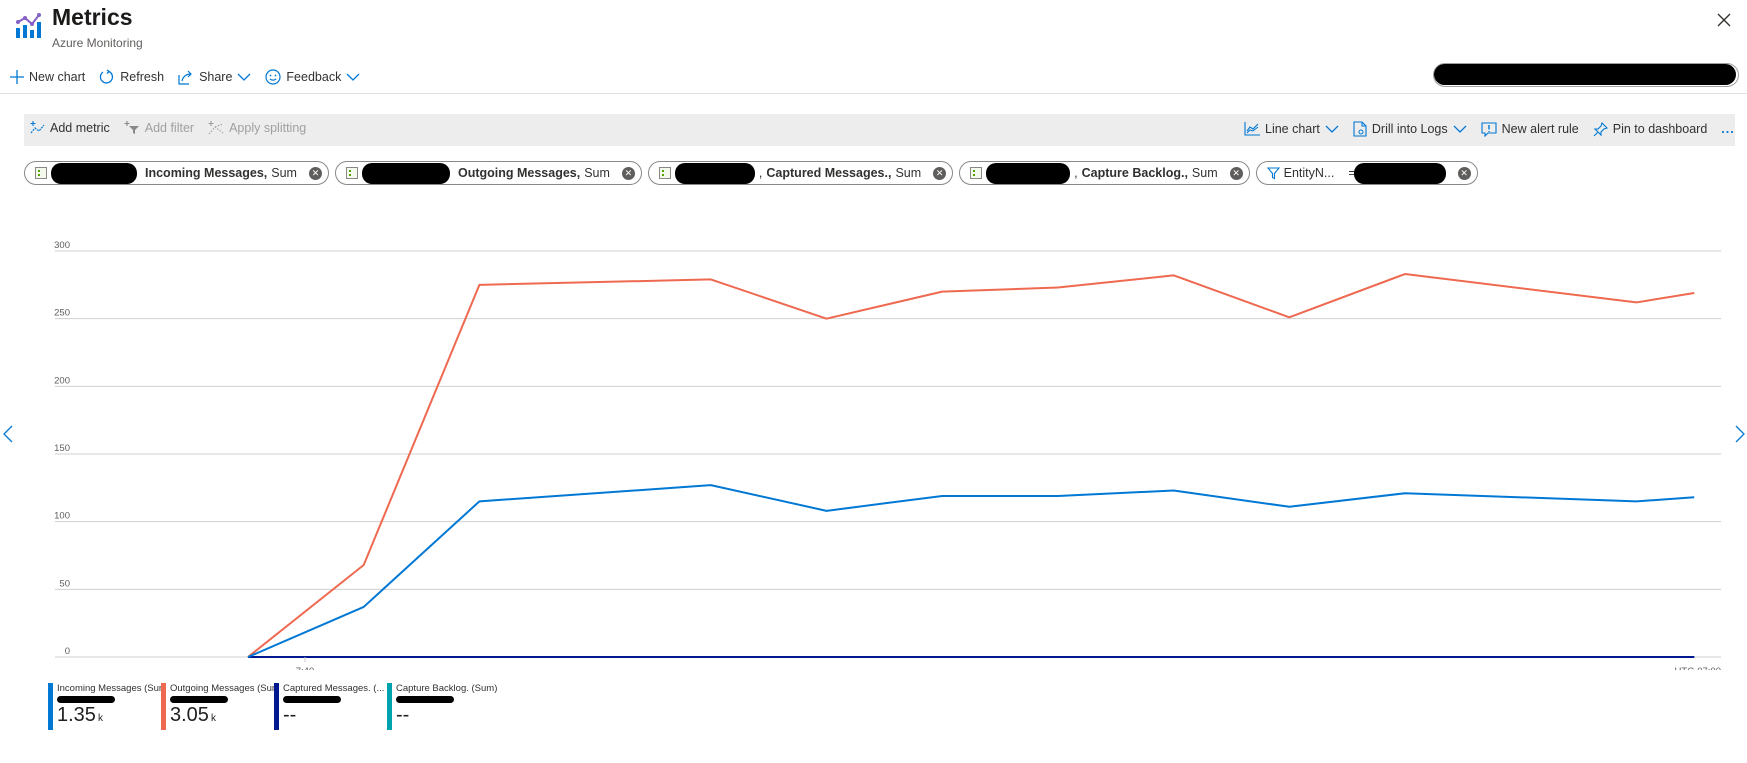 The width and height of the screenshot is (1747, 763). I want to click on legend-value: 3.05 k, so click(222, 717).